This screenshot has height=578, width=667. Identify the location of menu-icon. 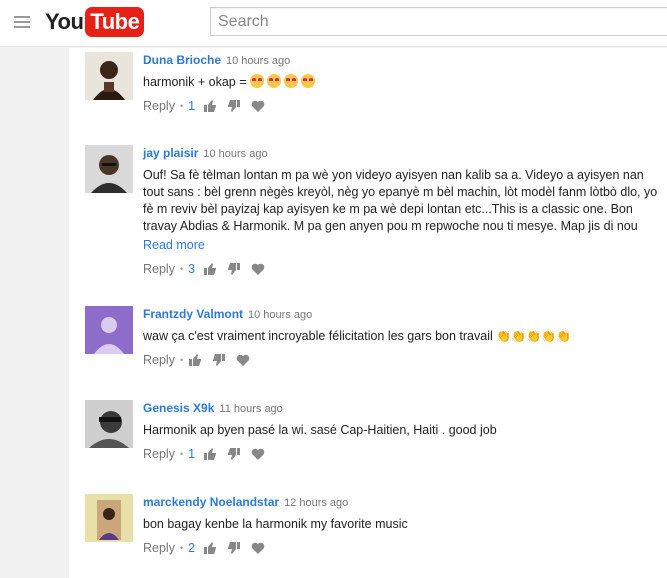
(22, 22).